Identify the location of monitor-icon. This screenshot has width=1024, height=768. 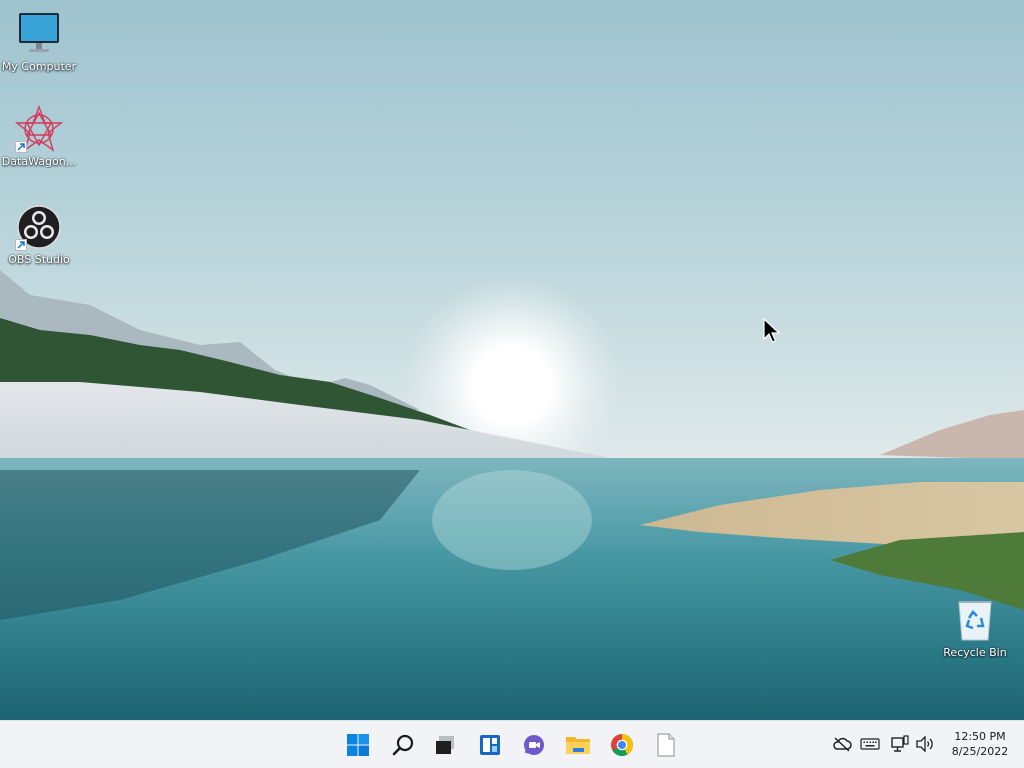
(39, 34).